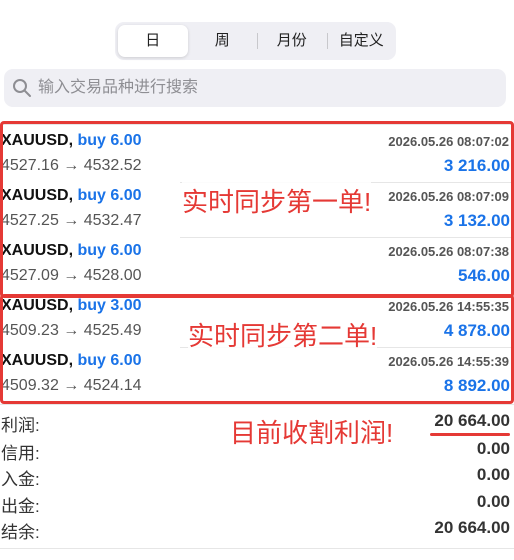  What do you see at coordinates (257, 504) in the screenshot?
I see `summary-withdrawal: 出金: 0.00` at bounding box center [257, 504].